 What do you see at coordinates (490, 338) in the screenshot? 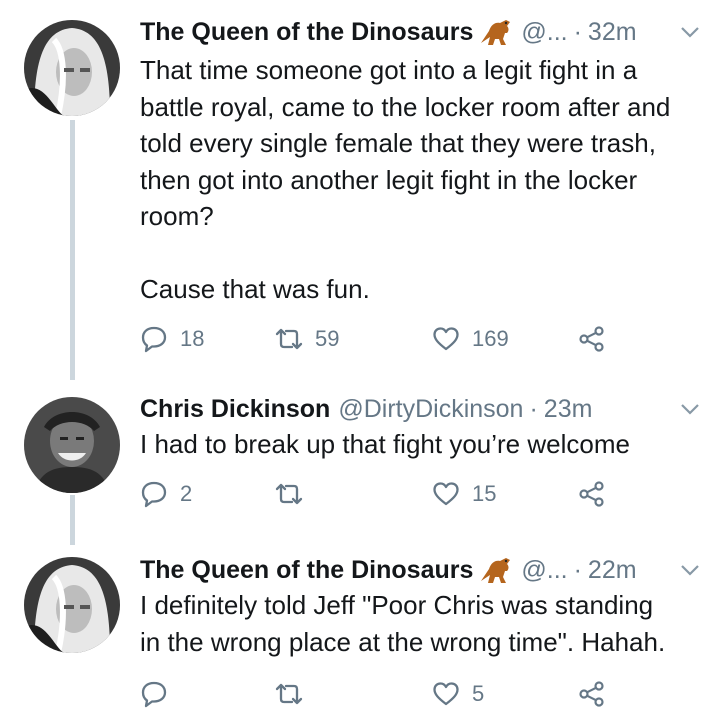
I see `like-count: 169` at bounding box center [490, 338].